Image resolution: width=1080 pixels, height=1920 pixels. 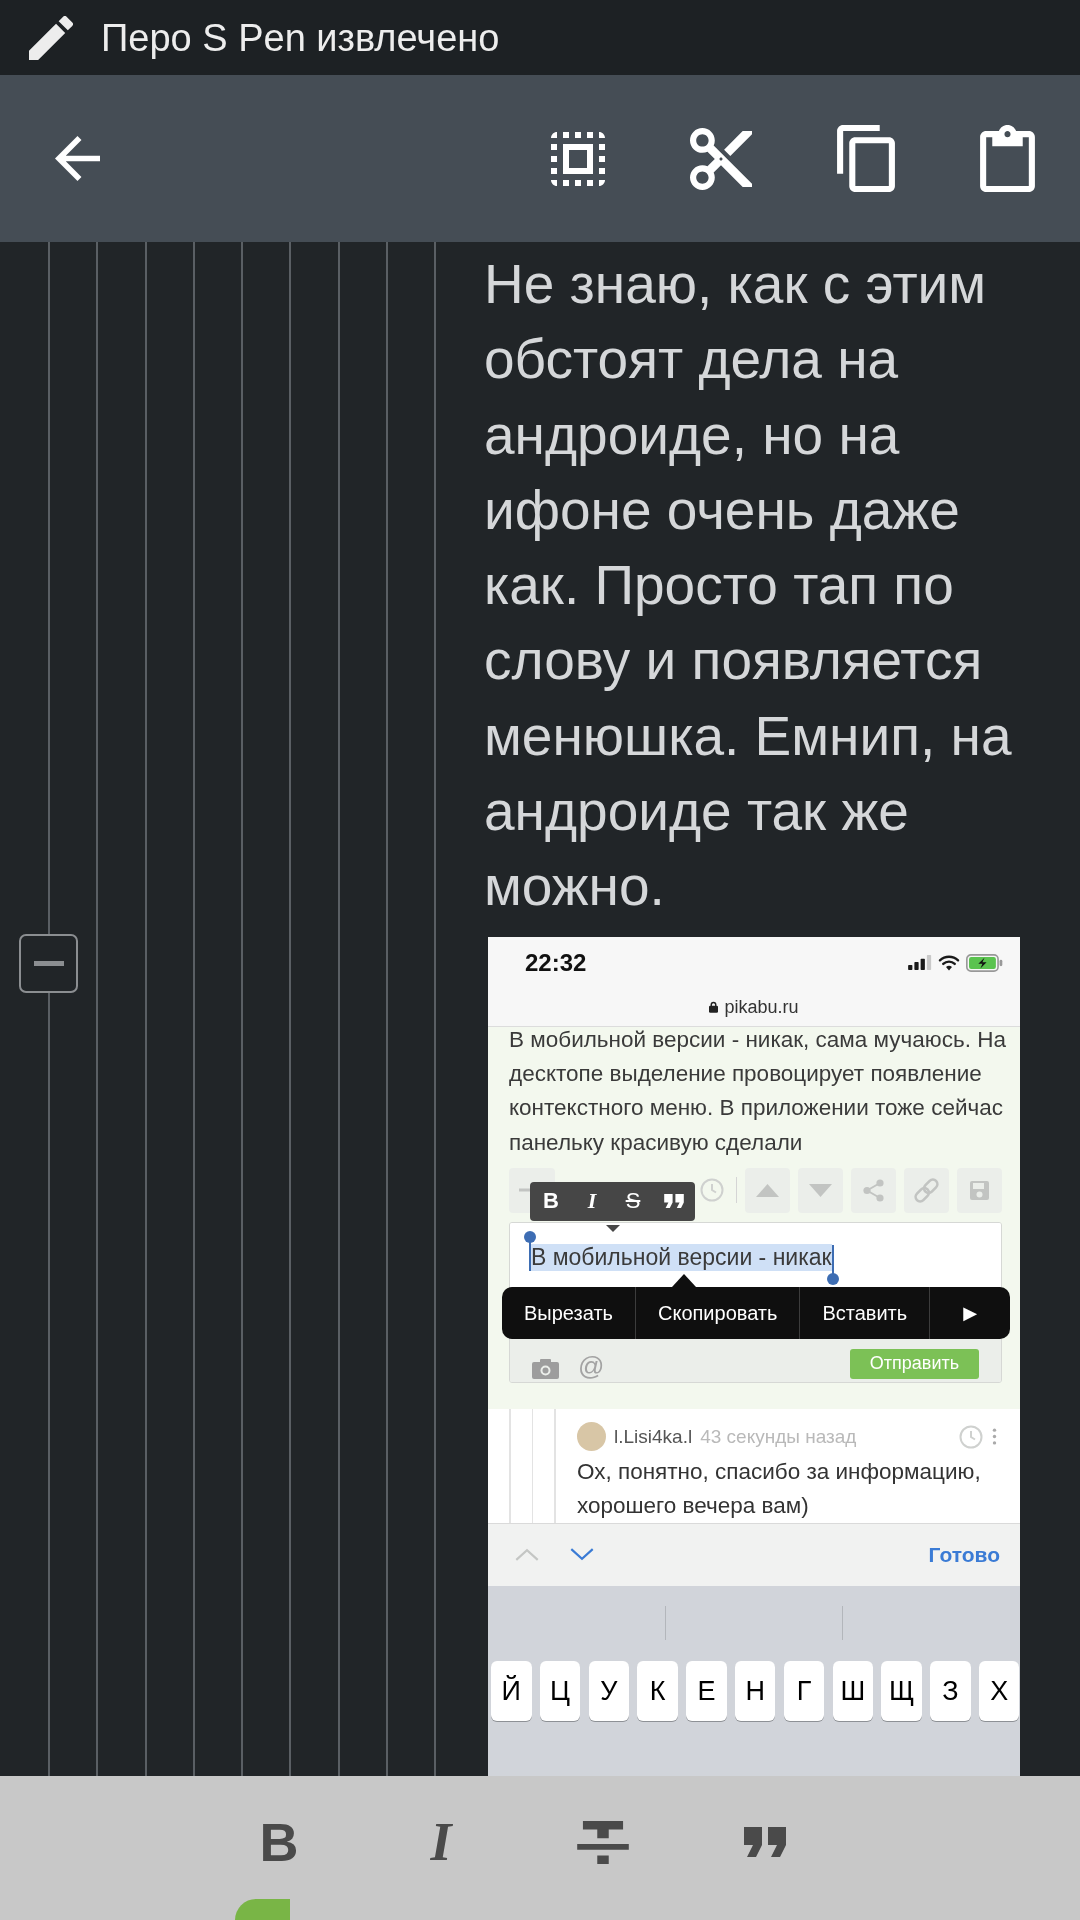 What do you see at coordinates (560, 1690) in the screenshot?
I see `keyboard-key: Ц` at bounding box center [560, 1690].